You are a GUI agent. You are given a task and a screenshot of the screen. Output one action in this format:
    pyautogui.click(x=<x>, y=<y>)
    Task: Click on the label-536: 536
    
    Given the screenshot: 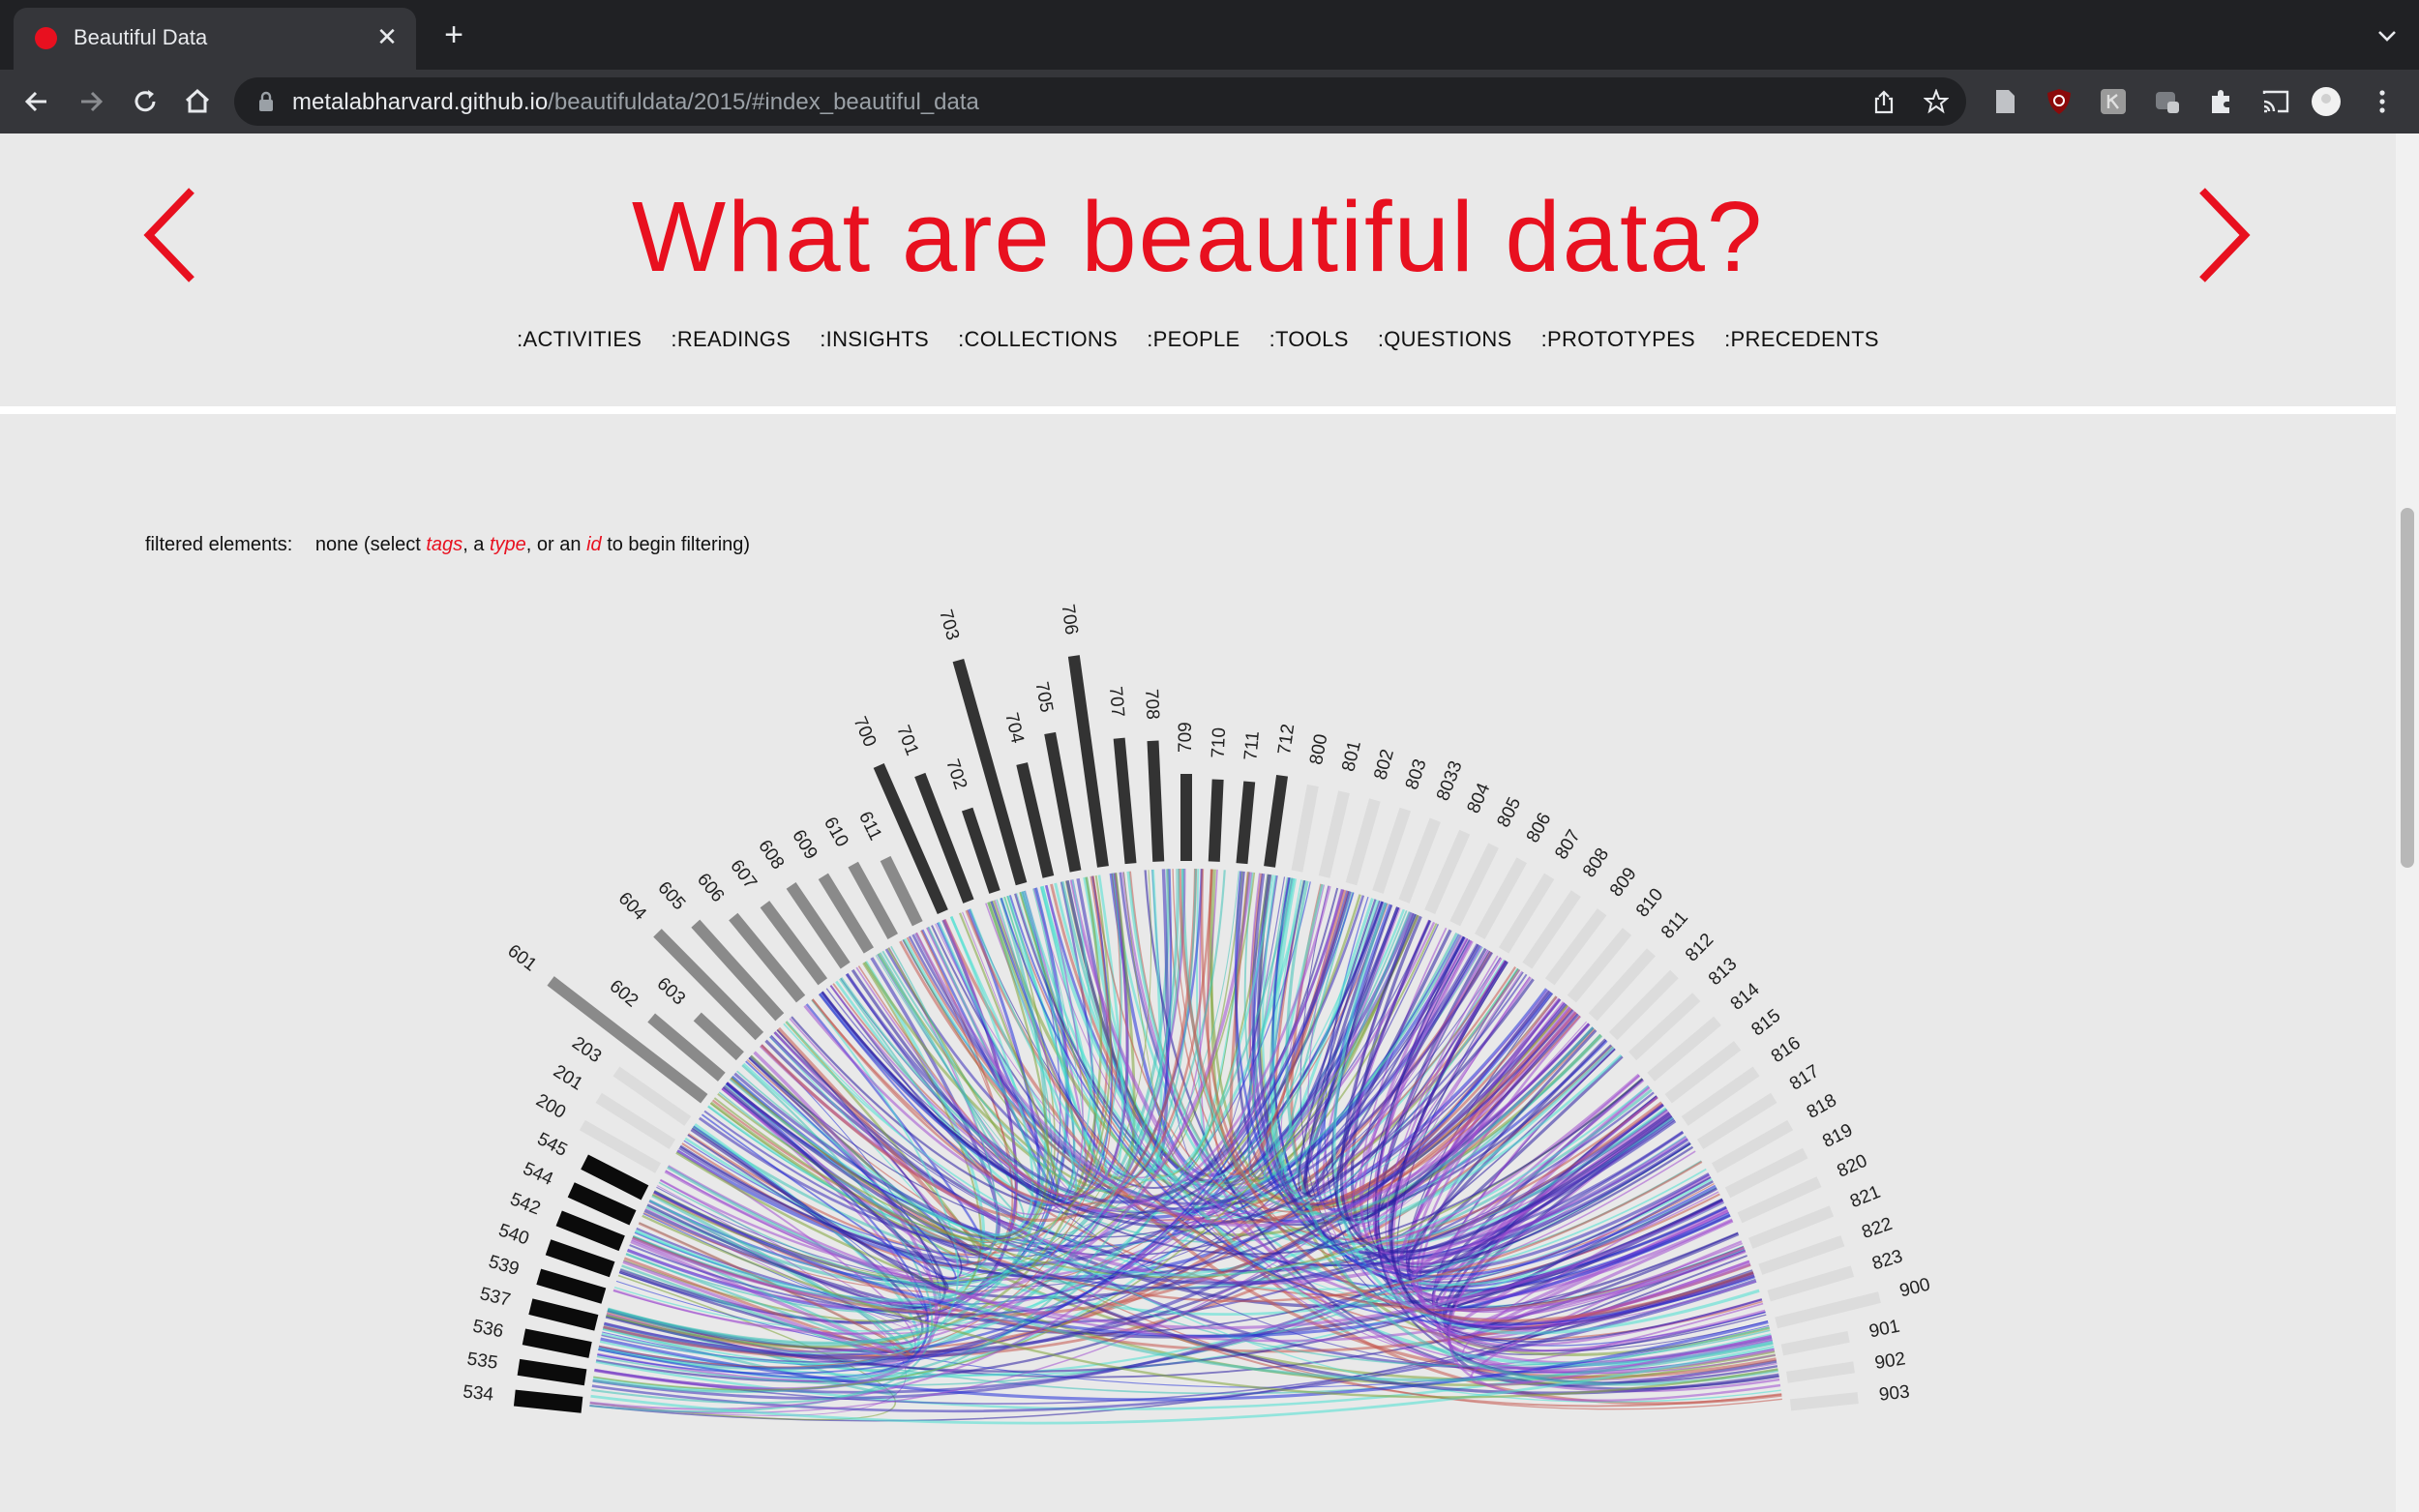 What is the action you would take?
    pyautogui.click(x=488, y=1330)
    